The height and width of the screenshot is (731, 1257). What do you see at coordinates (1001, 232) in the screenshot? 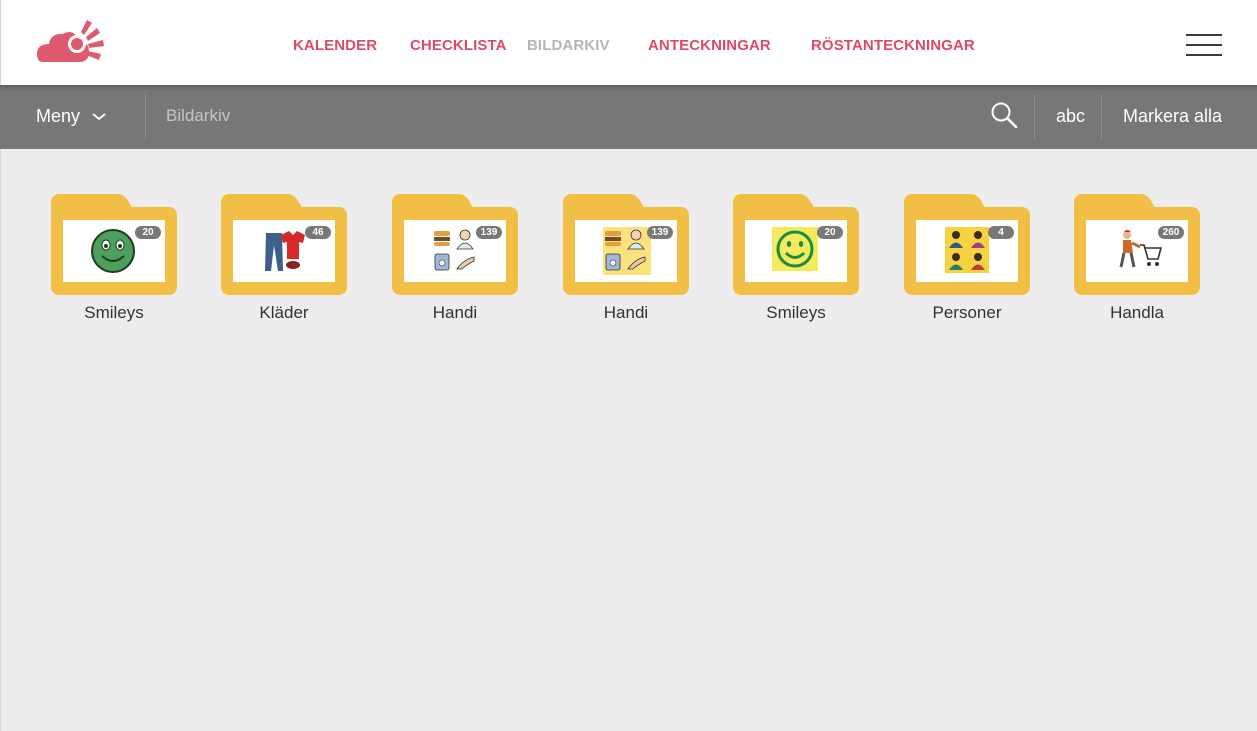
I see `item-count-badge: 4` at bounding box center [1001, 232].